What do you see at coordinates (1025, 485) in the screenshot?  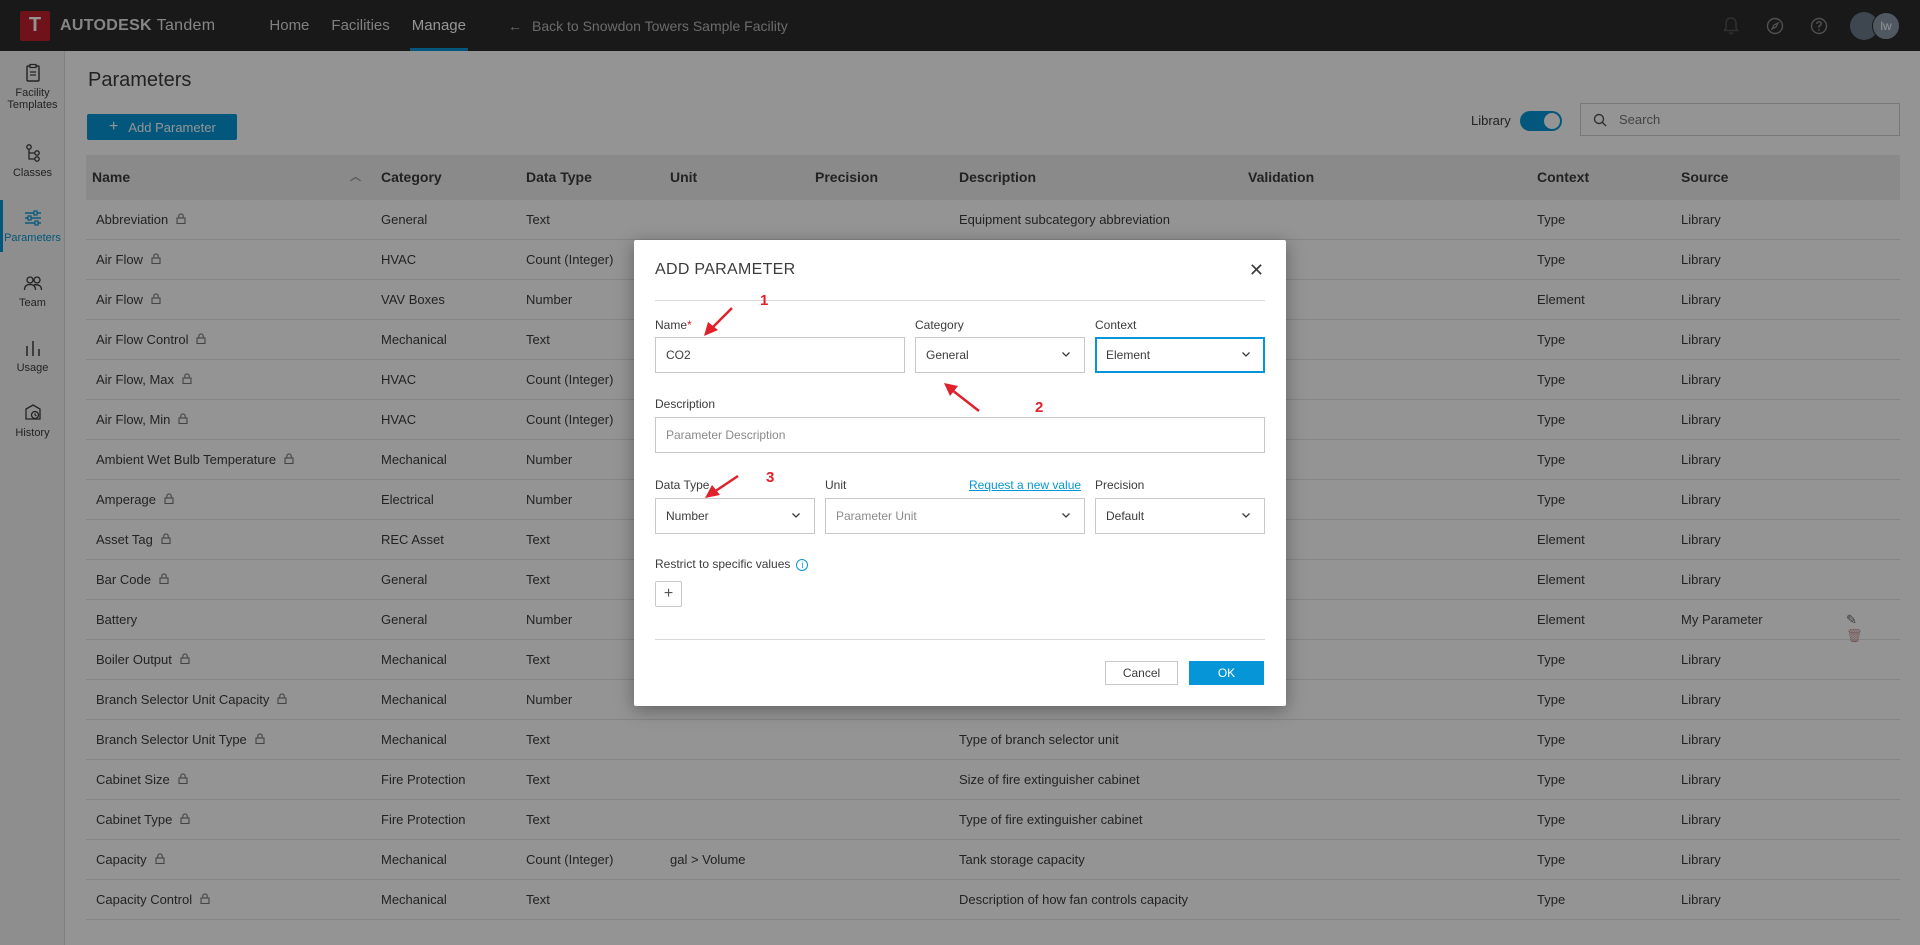 I see `request-new-value-link: Request a new value` at bounding box center [1025, 485].